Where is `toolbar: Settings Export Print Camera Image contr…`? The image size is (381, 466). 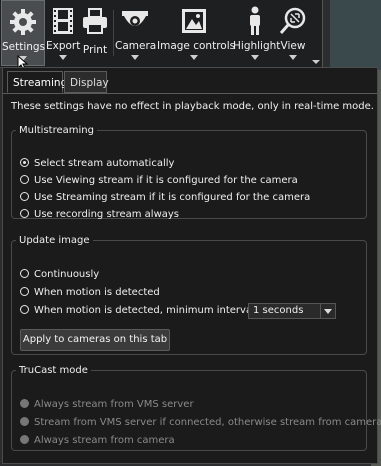 toolbar: Settings Export Print Camera Image contr… is located at coordinates (161, 34).